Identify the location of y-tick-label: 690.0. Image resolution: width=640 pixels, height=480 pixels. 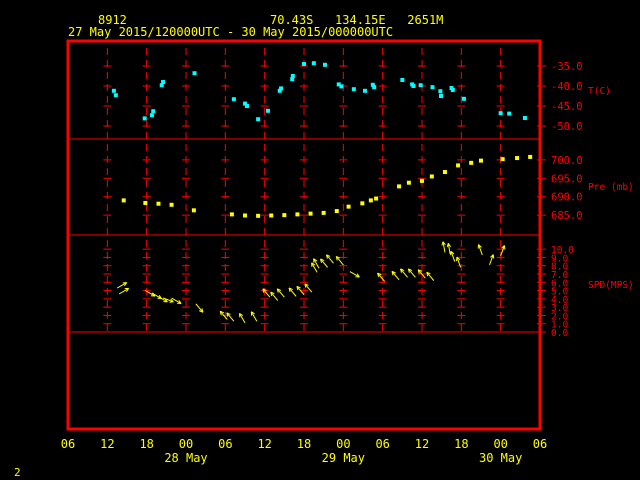
(567, 198).